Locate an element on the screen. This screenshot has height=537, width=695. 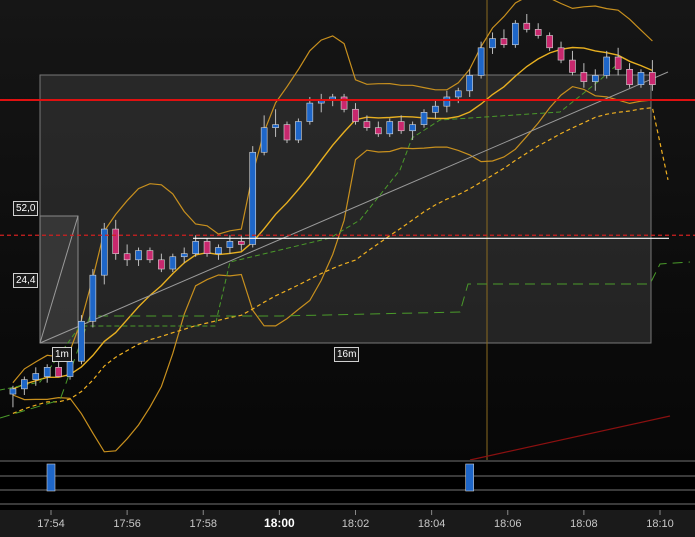
price-label-b: 24,4 is located at coordinates (26, 280).